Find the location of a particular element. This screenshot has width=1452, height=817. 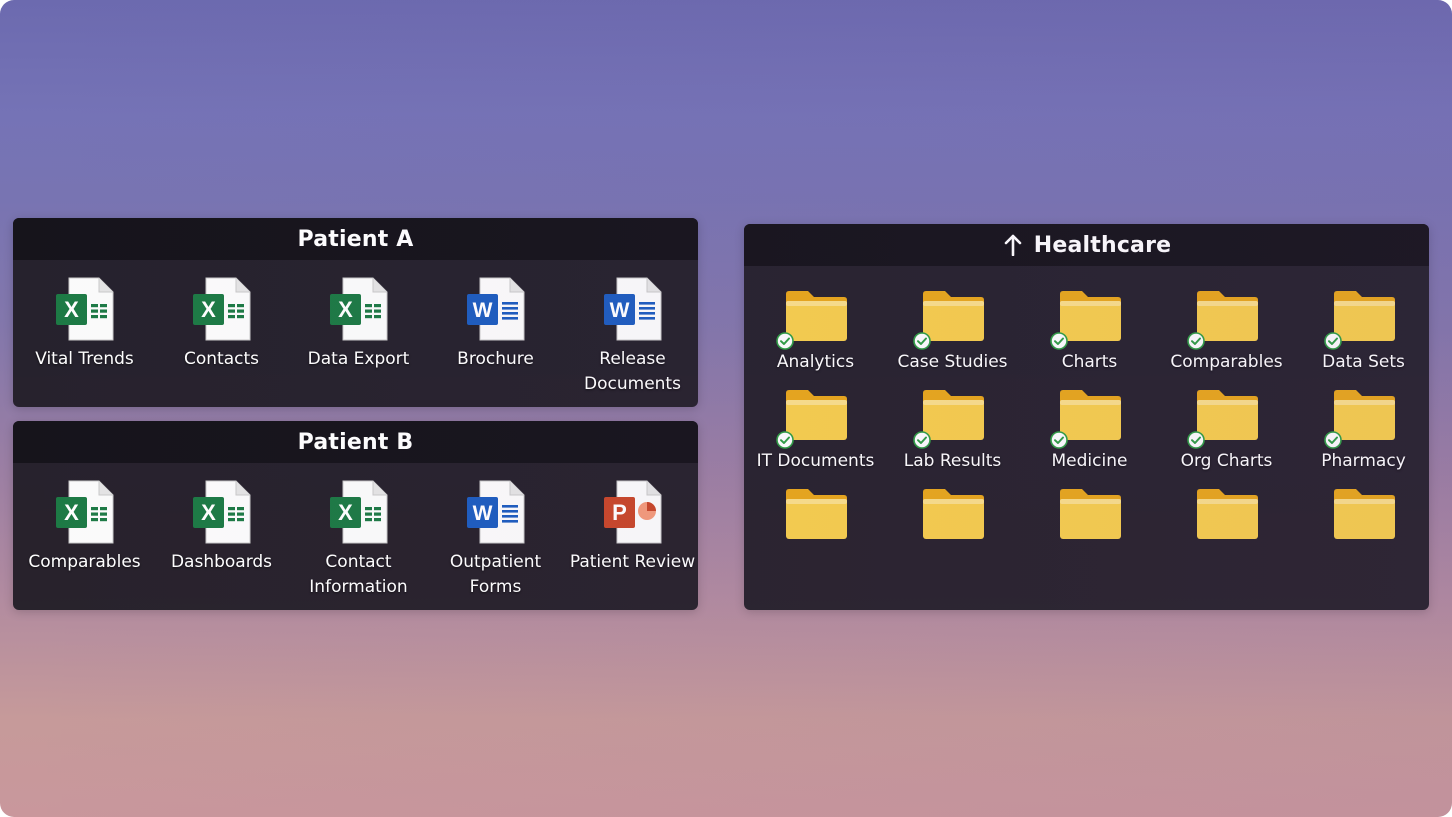

item-label: Medicine is located at coordinates (1089, 461).